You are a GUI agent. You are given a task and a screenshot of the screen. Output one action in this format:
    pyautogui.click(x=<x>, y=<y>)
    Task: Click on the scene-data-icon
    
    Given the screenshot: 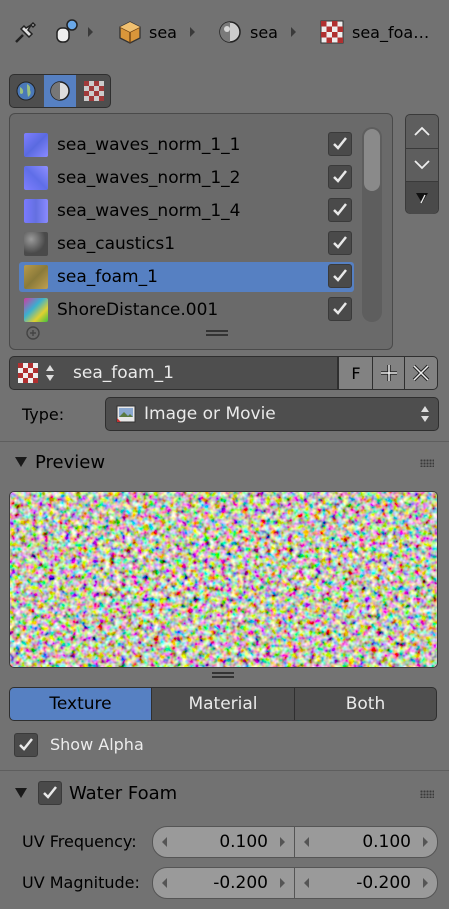 What is the action you would take?
    pyautogui.click(x=65, y=34)
    